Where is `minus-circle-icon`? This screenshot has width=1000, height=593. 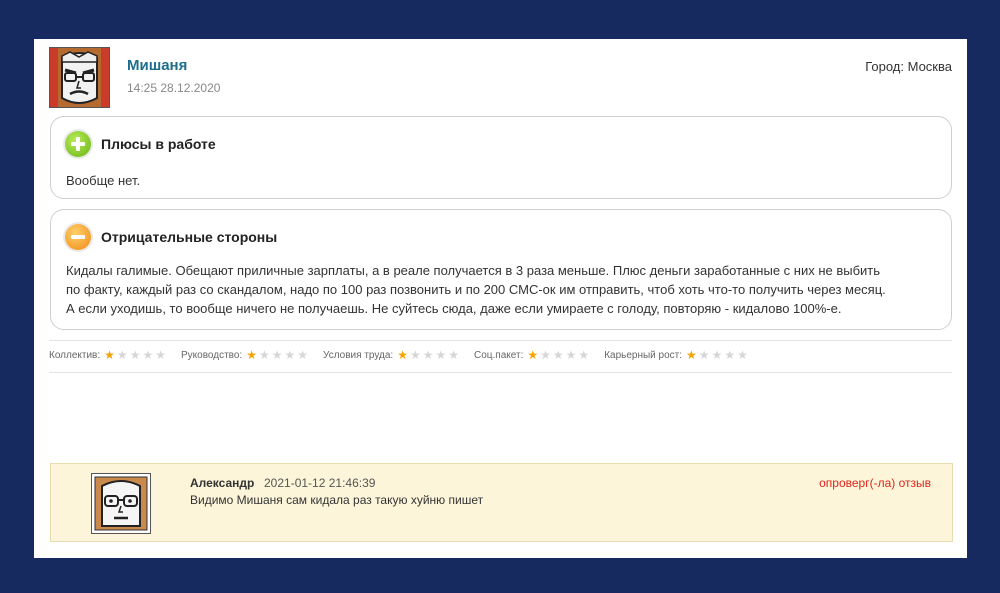
minus-circle-icon is located at coordinates (78, 237).